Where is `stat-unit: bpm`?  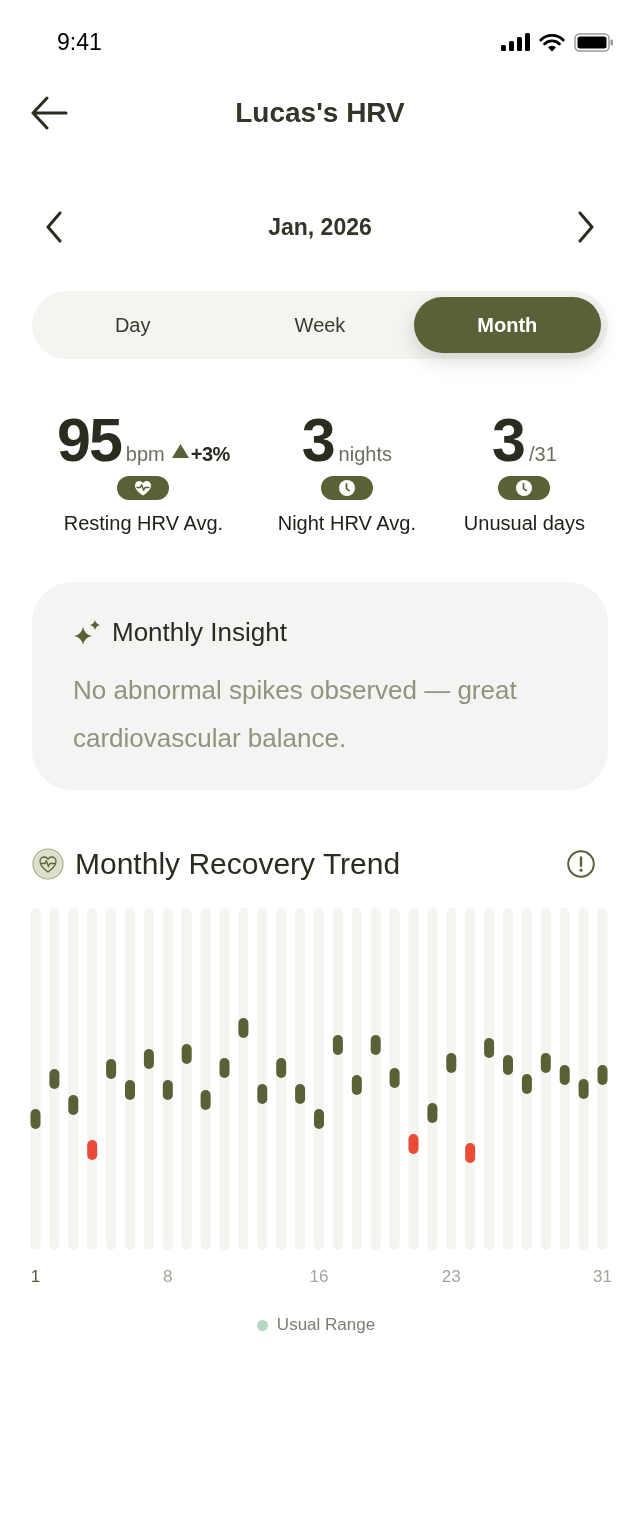
stat-unit: bpm is located at coordinates (145, 454).